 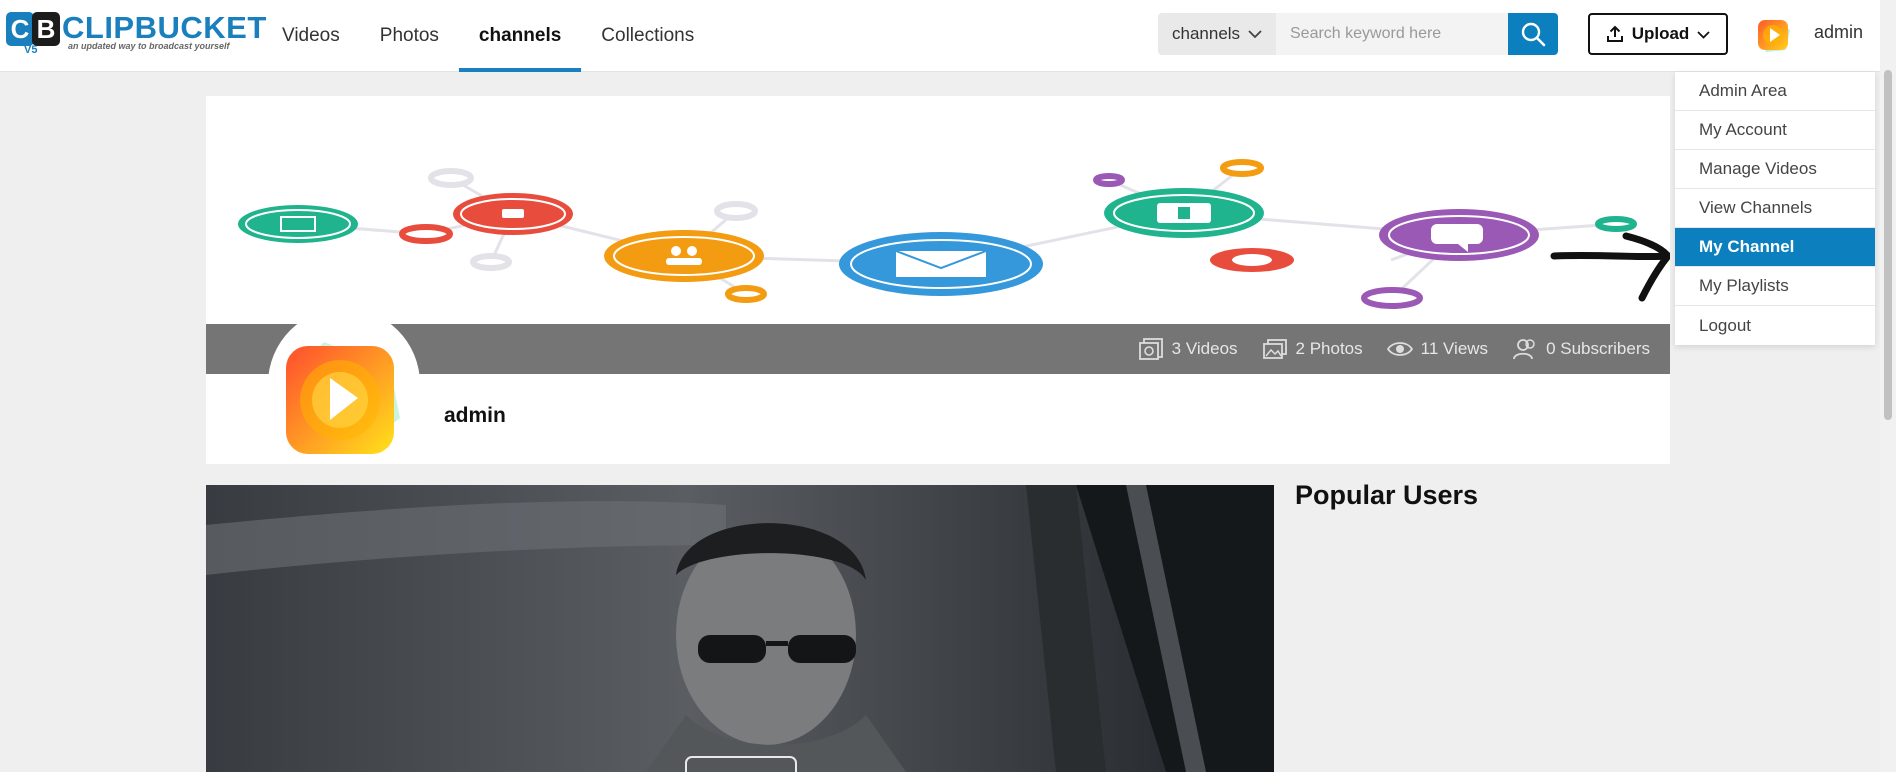 What do you see at coordinates (1399, 349) in the screenshot?
I see `eye-icon` at bounding box center [1399, 349].